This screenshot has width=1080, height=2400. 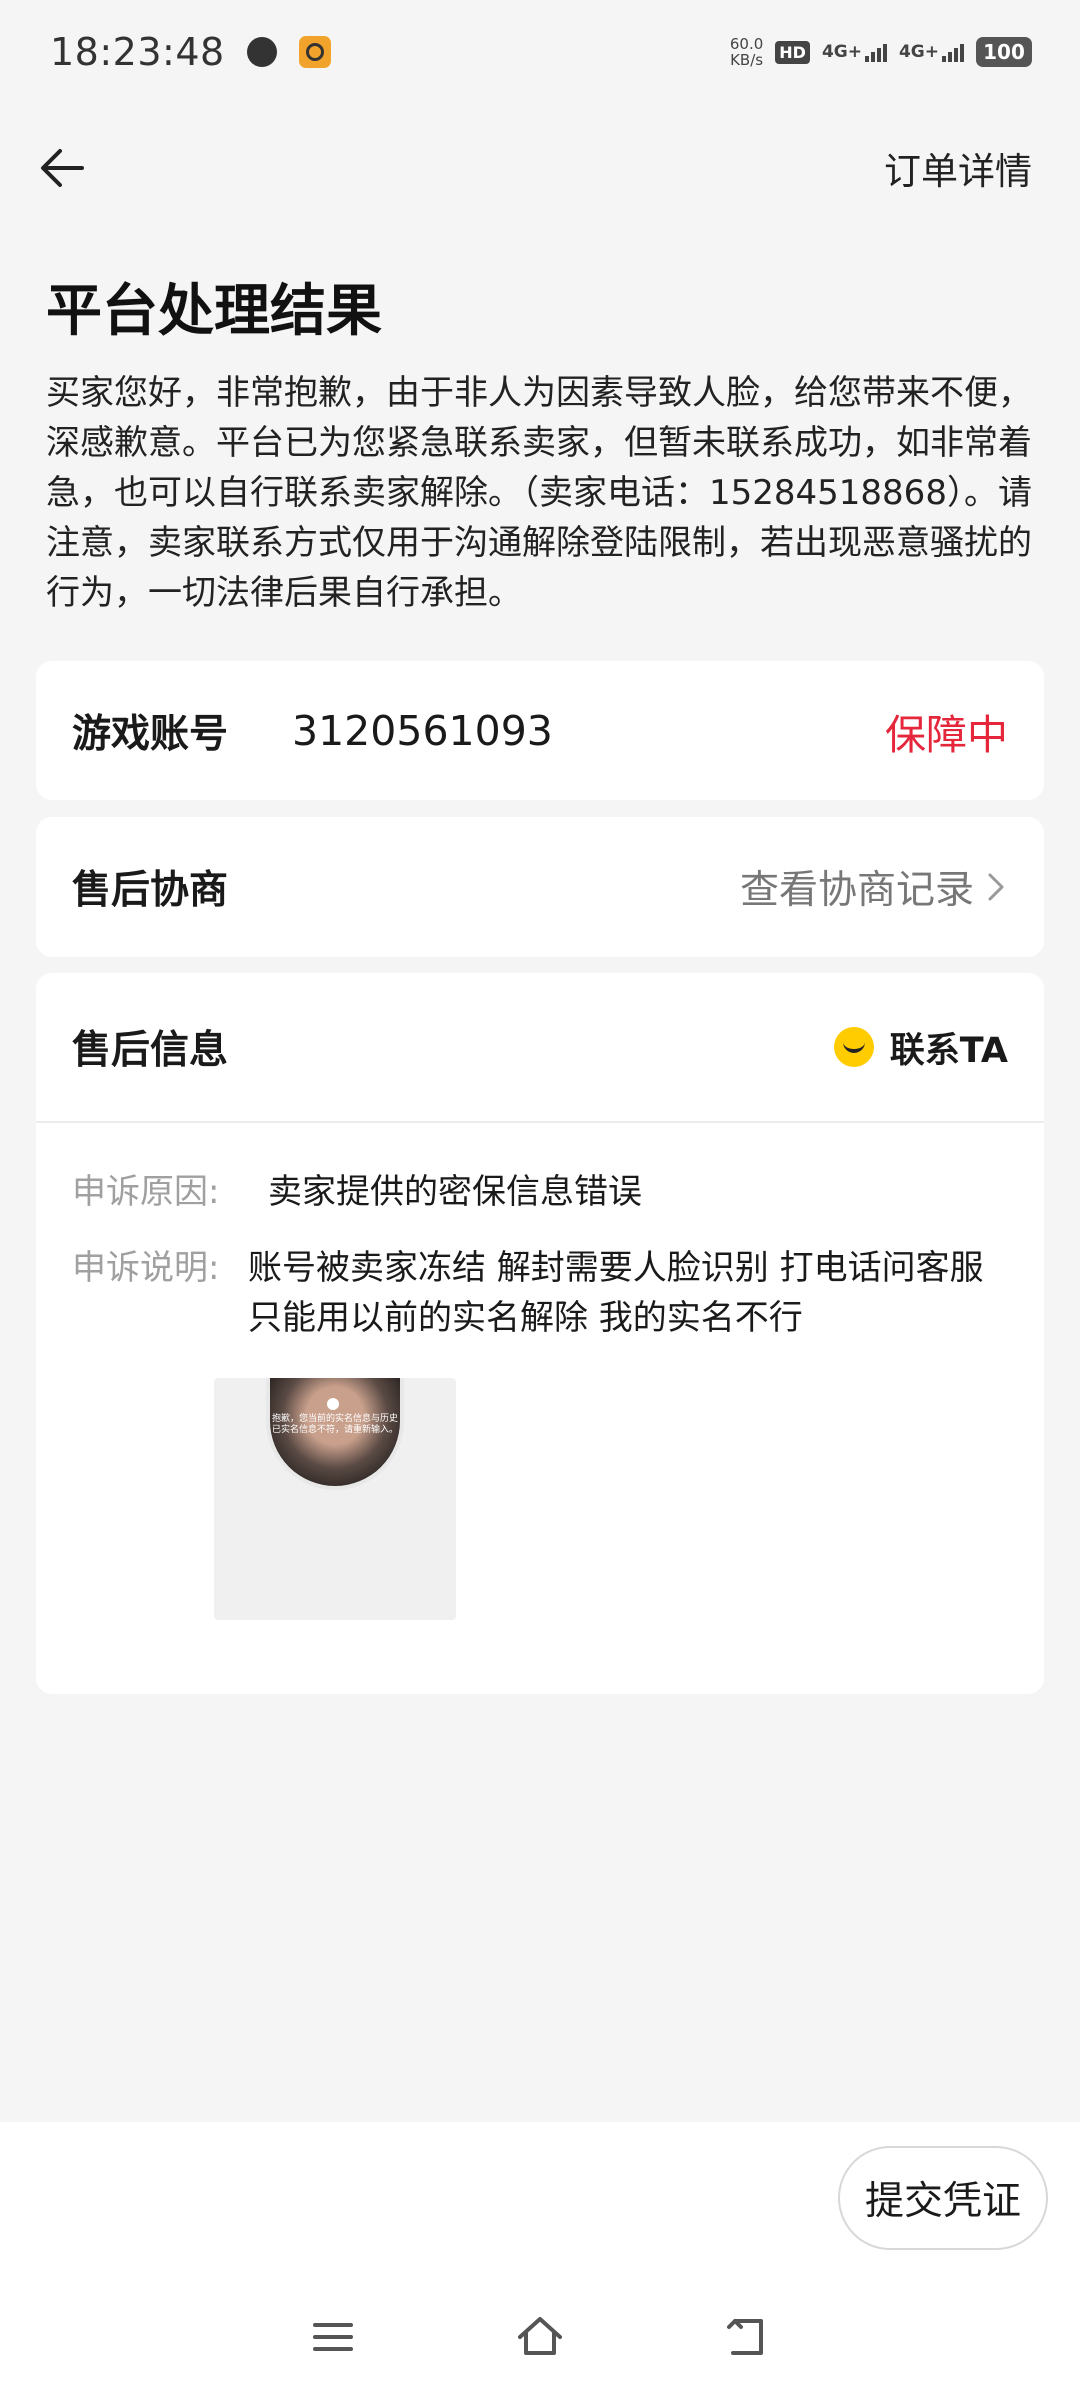 I want to click on home-icon, so click(x=540, y=2337).